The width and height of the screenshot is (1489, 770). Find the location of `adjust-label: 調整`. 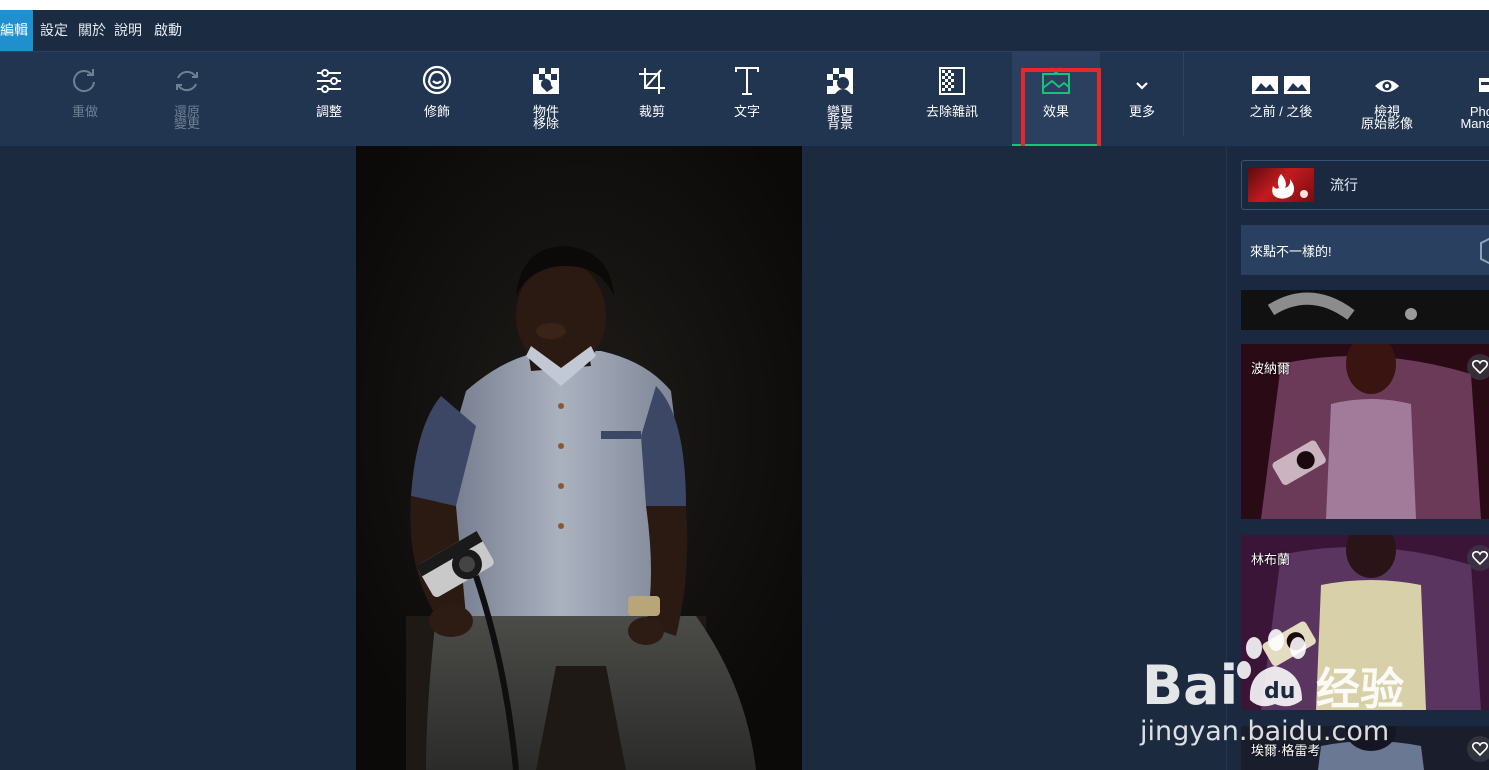

adjust-label: 調整 is located at coordinates (328, 111).